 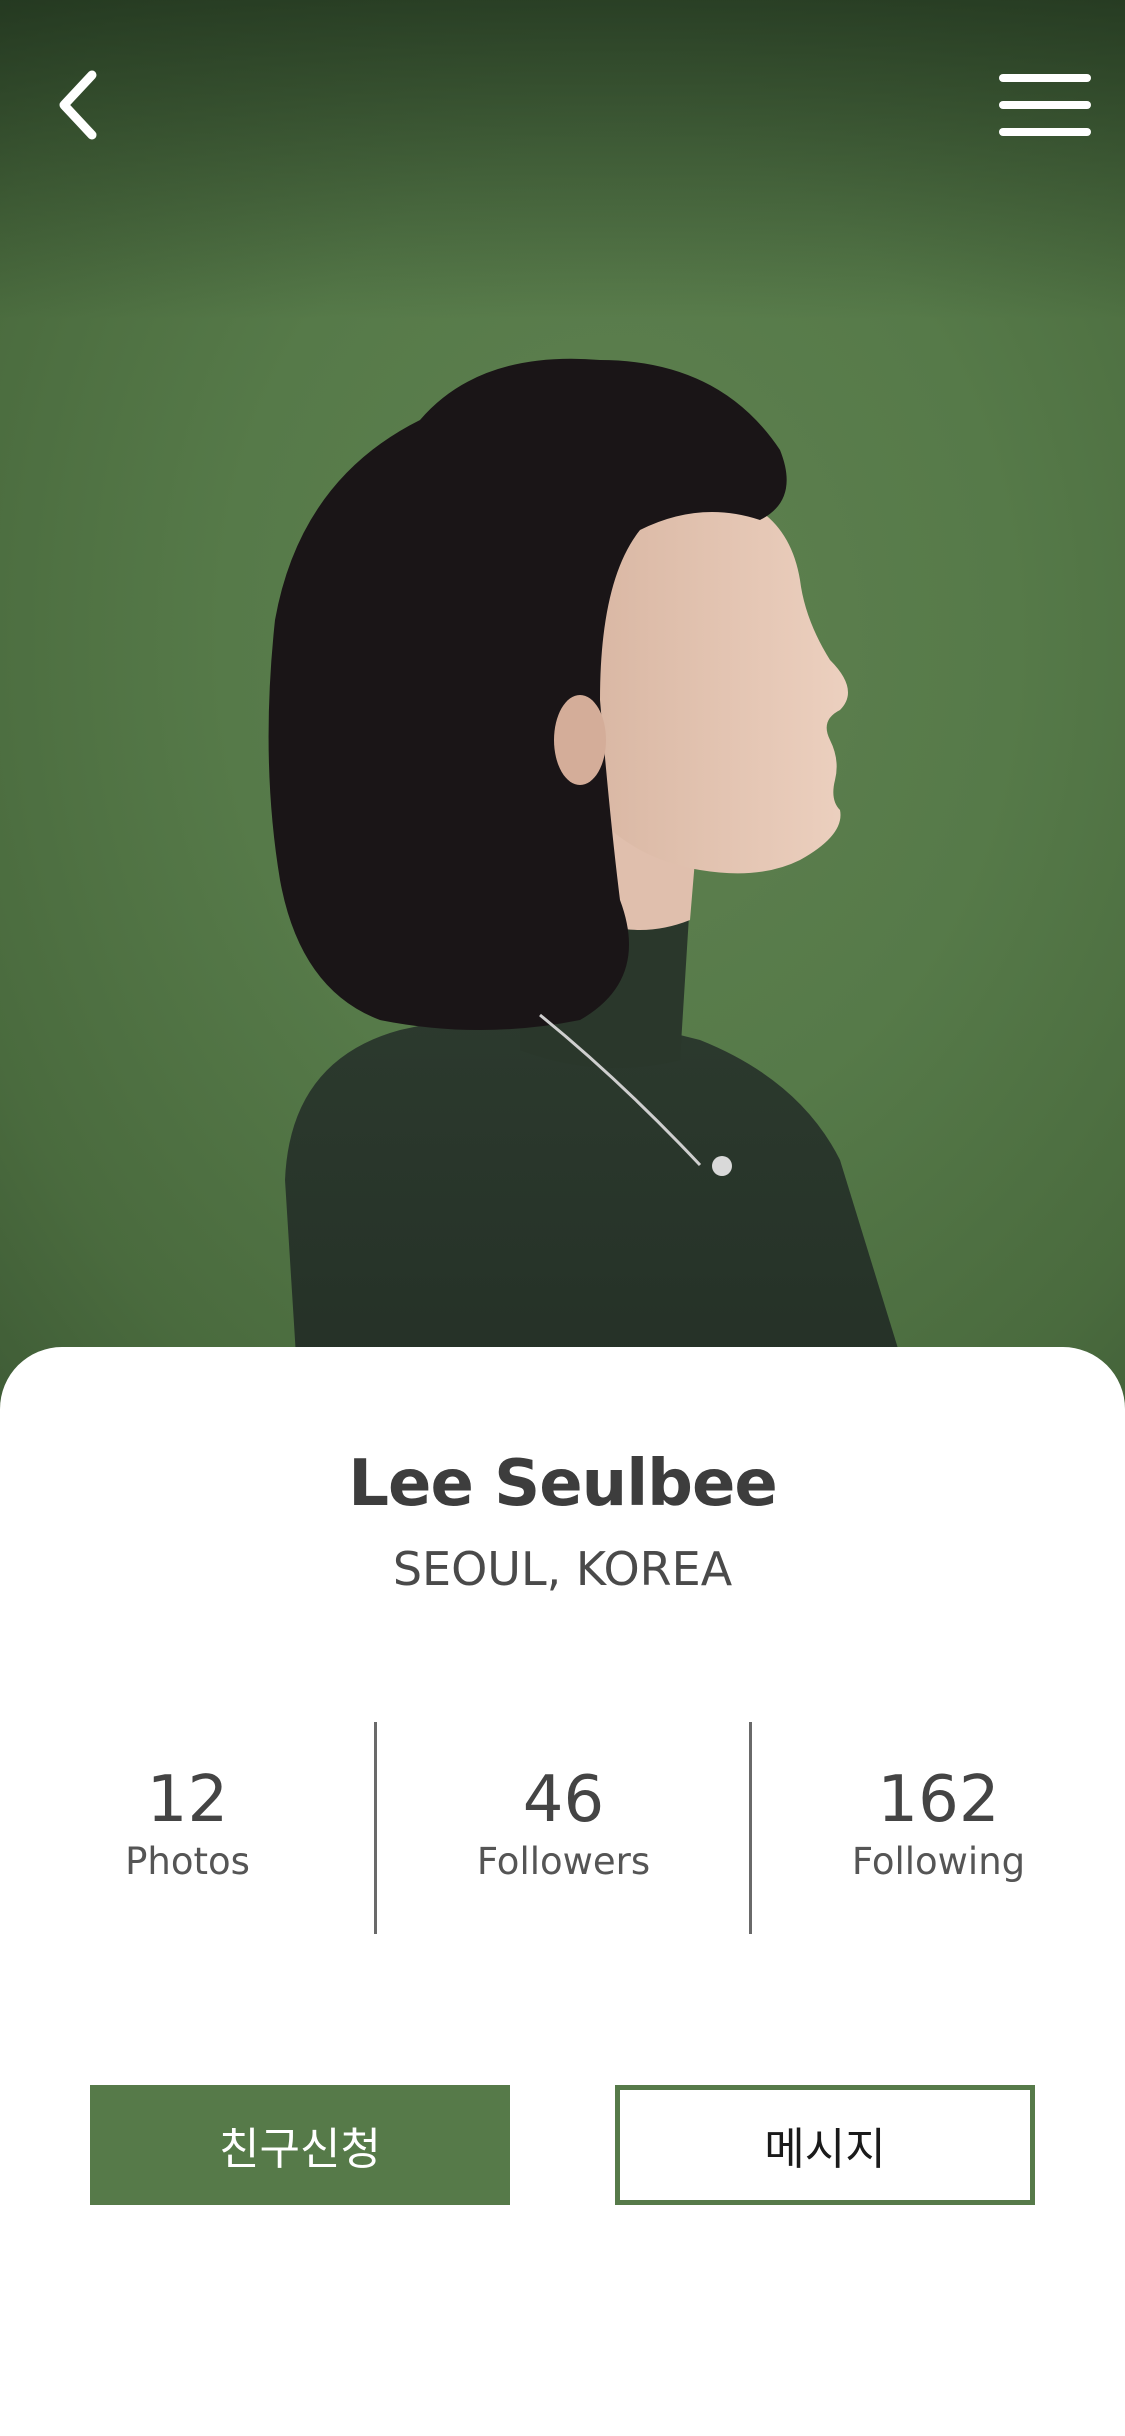 I want to click on chevron-left-icon, so click(x=78, y=105).